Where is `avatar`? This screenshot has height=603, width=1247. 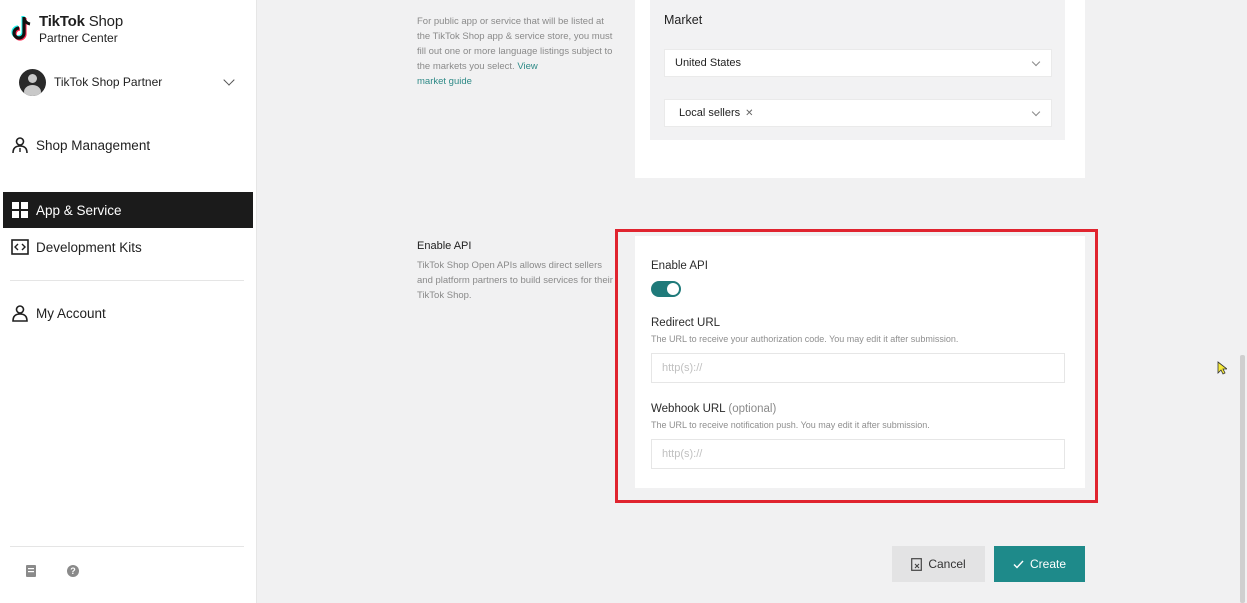
avatar is located at coordinates (32, 82).